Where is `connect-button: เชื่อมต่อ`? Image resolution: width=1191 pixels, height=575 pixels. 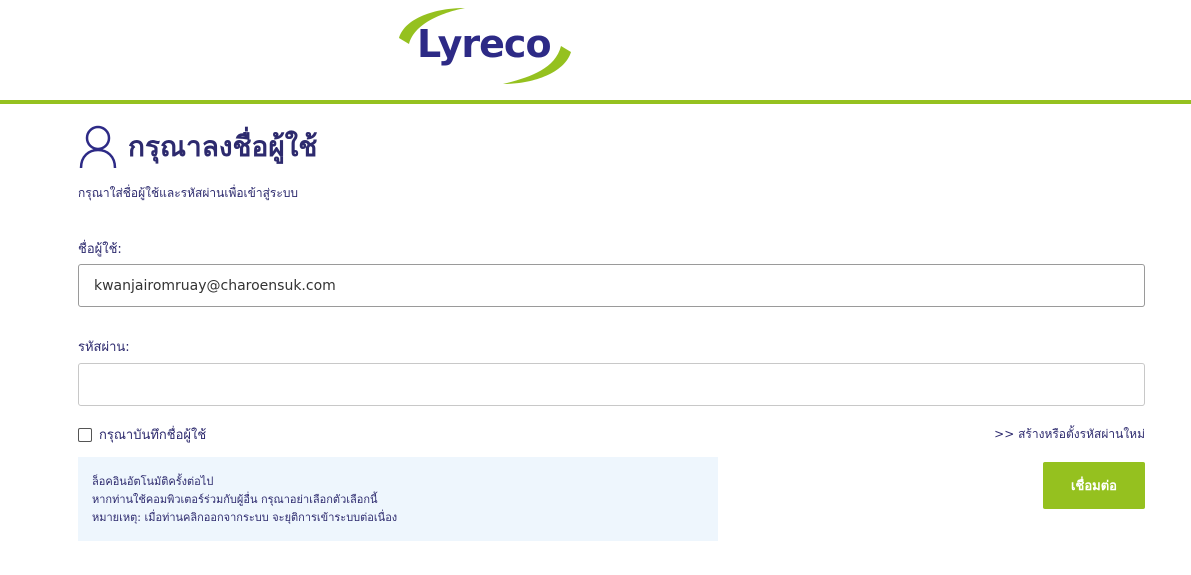 connect-button: เชื่อมต่อ is located at coordinates (1094, 485).